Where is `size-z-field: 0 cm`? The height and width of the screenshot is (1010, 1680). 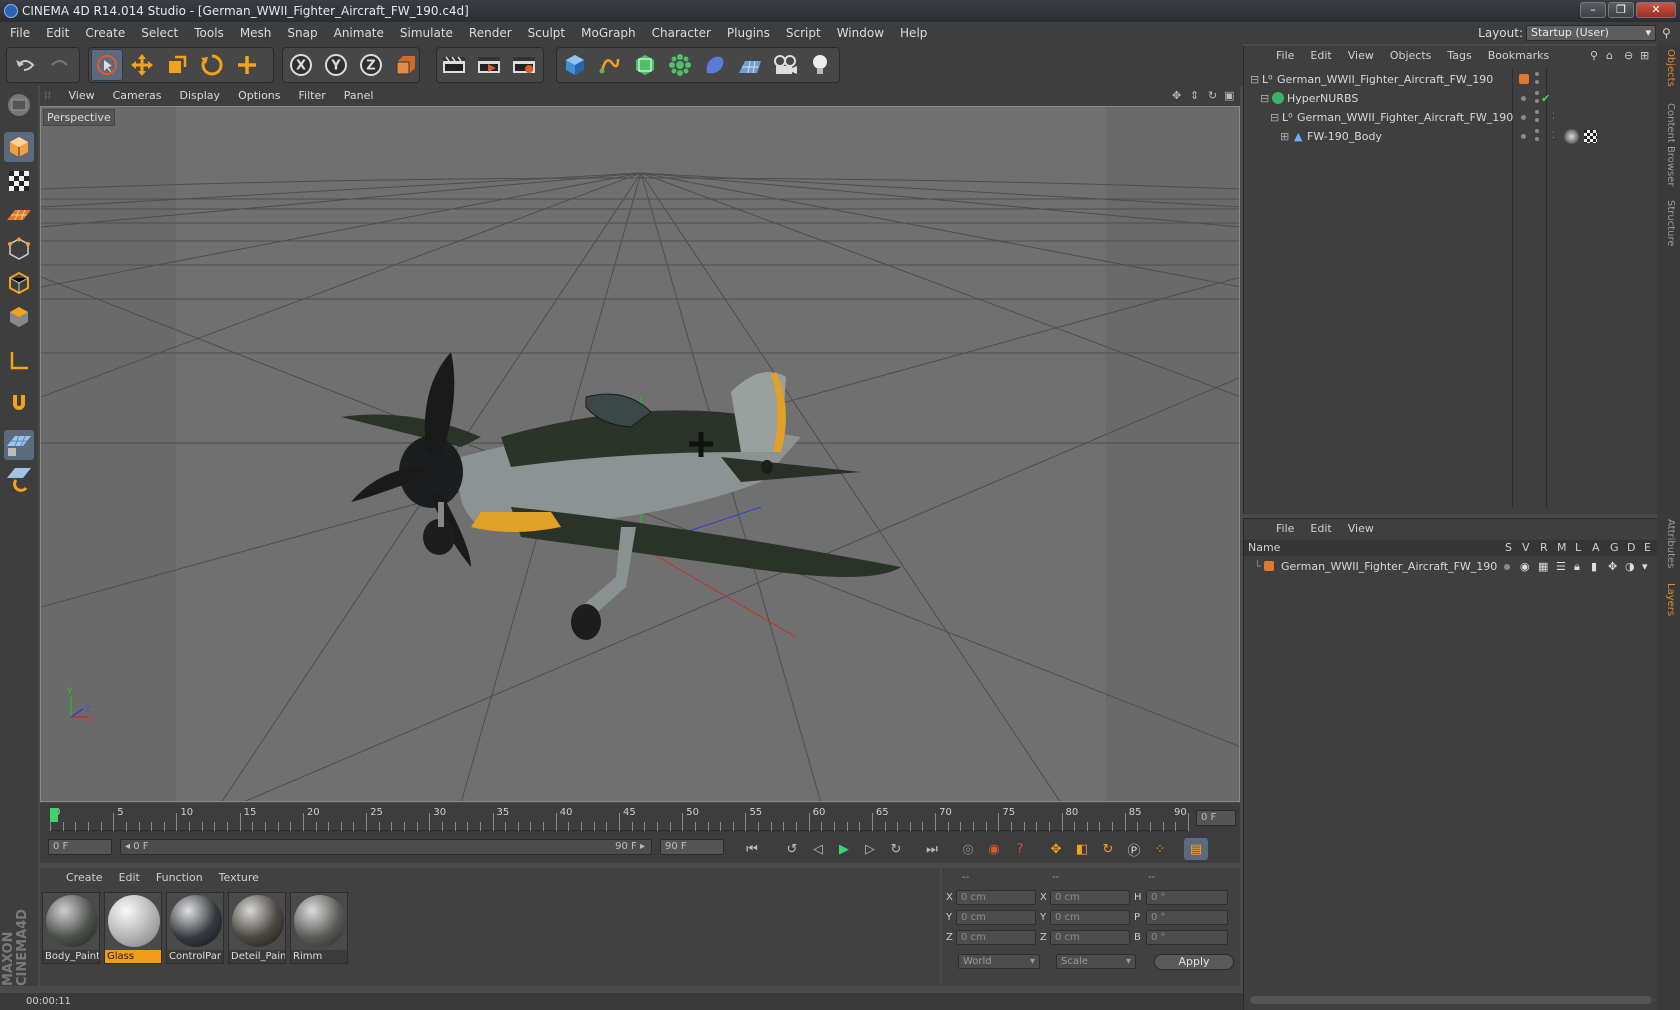 size-z-field: 0 cm is located at coordinates (1090, 937).